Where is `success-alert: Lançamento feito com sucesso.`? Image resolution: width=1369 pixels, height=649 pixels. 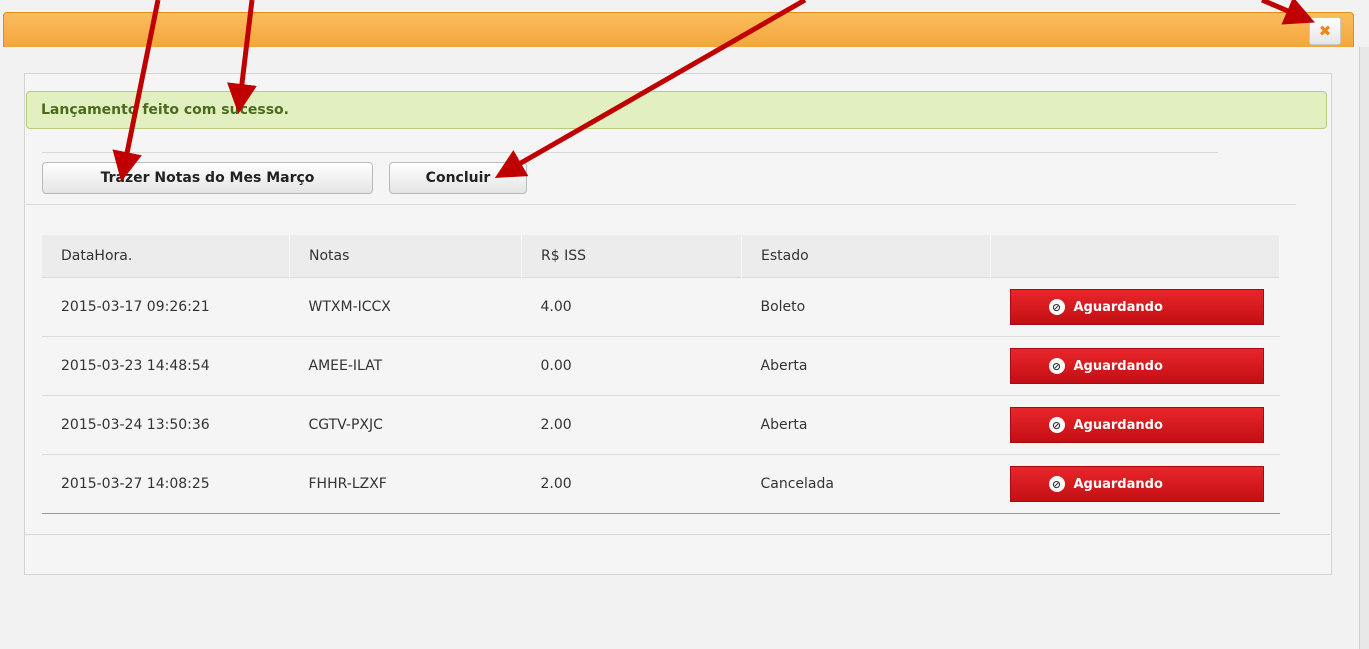 success-alert: Lançamento feito com sucesso. is located at coordinates (676, 110).